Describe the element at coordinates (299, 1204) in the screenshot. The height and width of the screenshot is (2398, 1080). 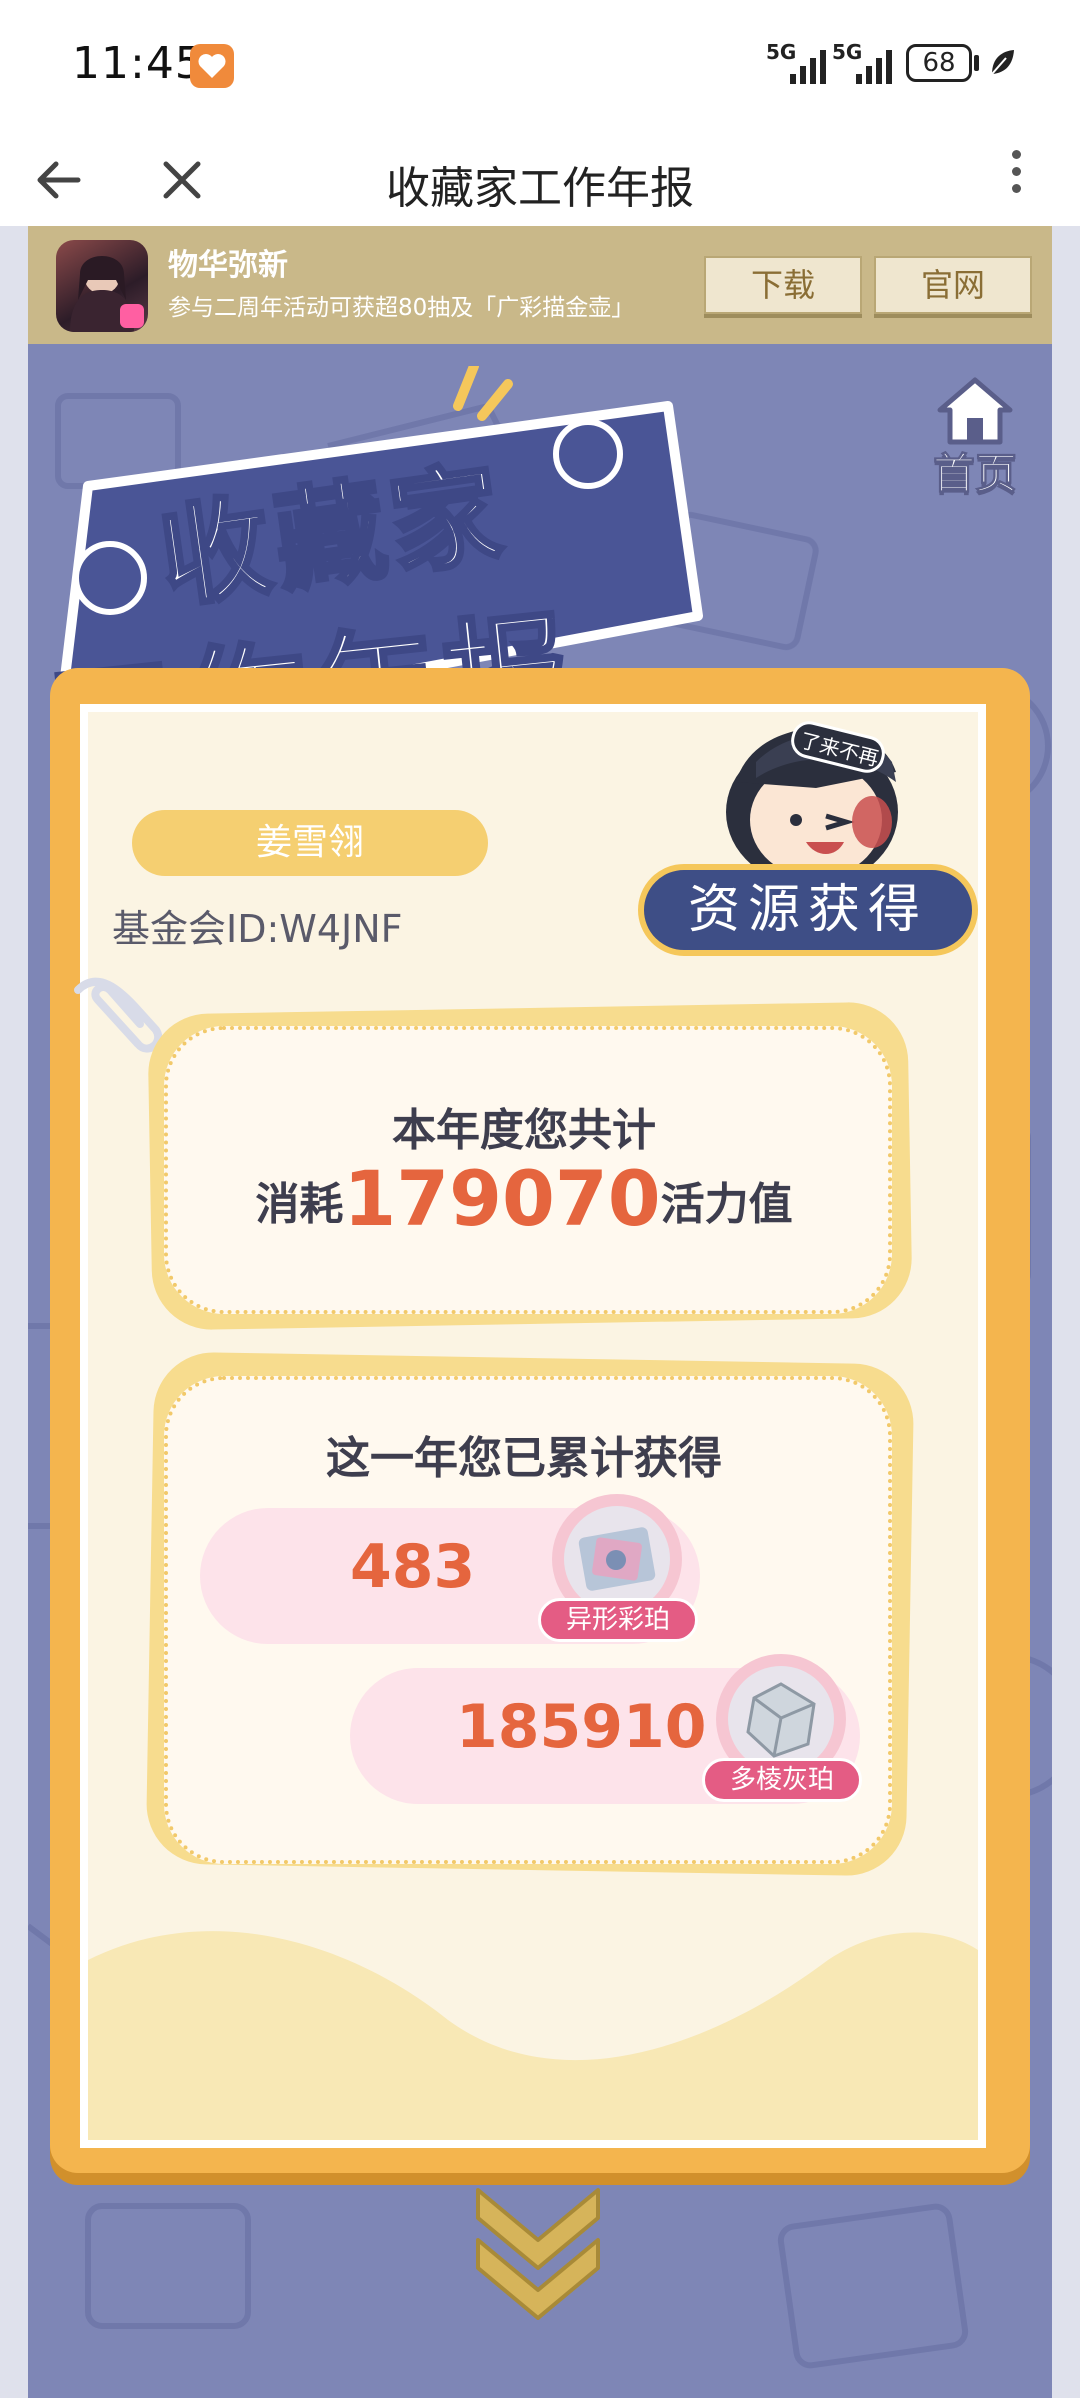
I see `consumption-prefix: 消耗` at that location.